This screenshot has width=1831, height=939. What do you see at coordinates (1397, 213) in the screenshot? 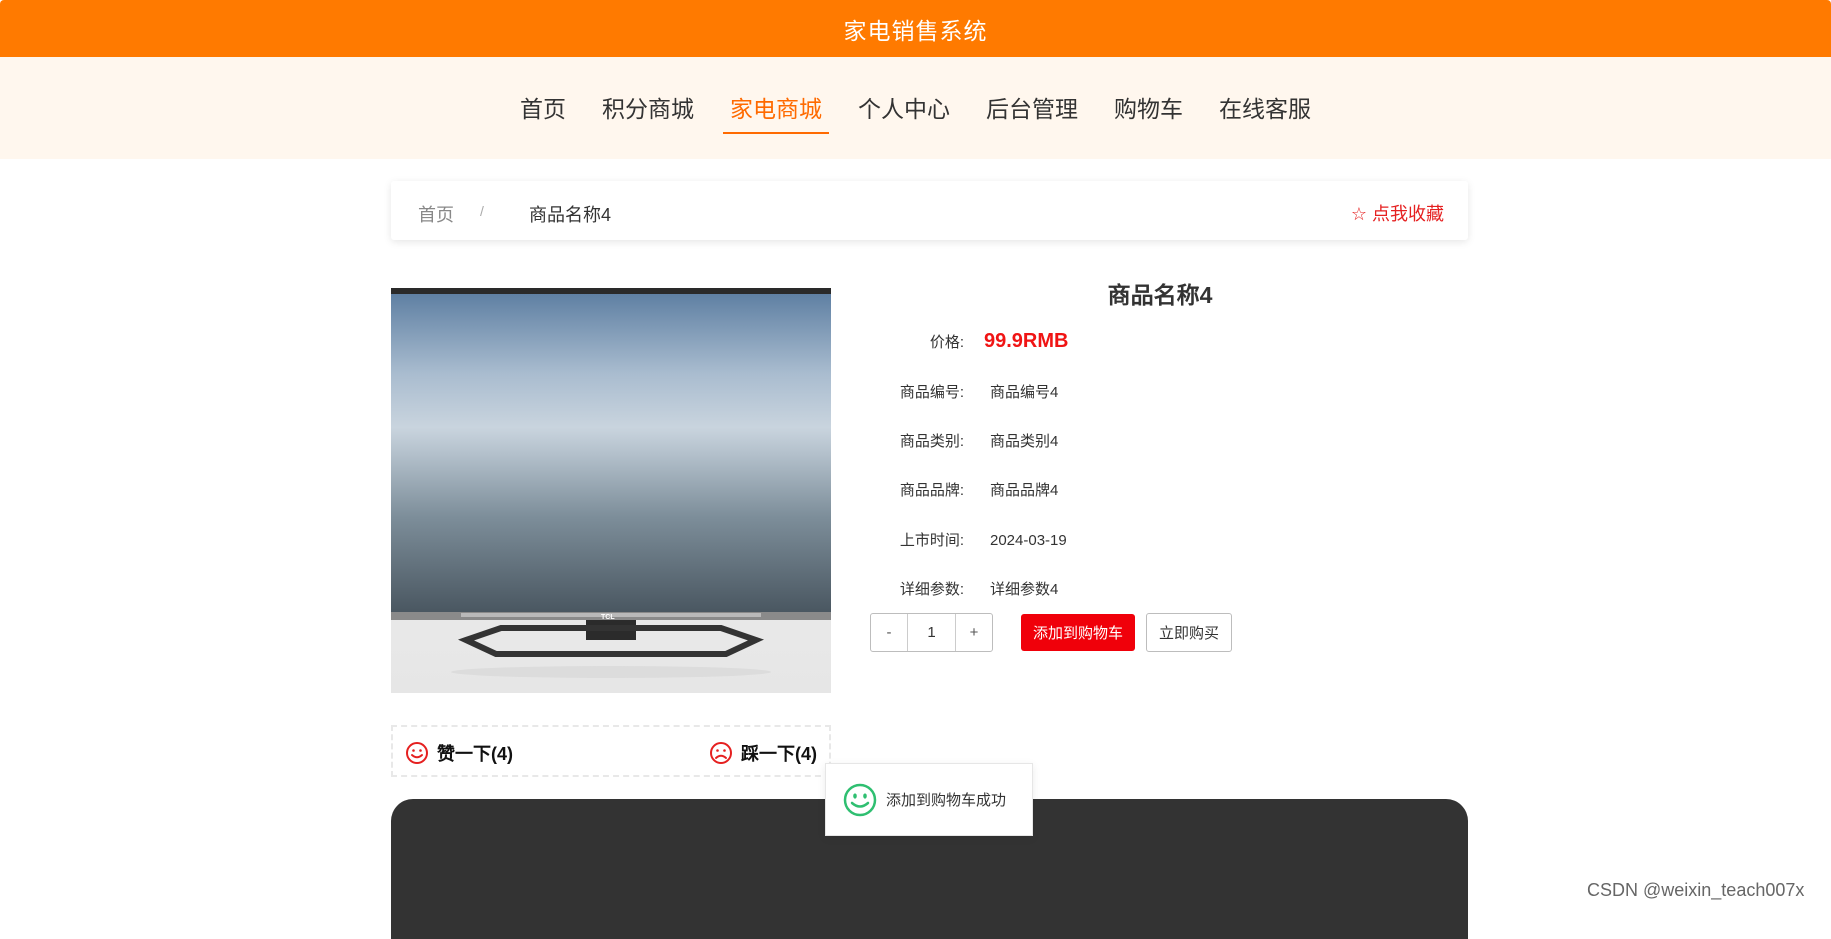
I see `favorite-button: ☆ 点我收藏` at bounding box center [1397, 213].